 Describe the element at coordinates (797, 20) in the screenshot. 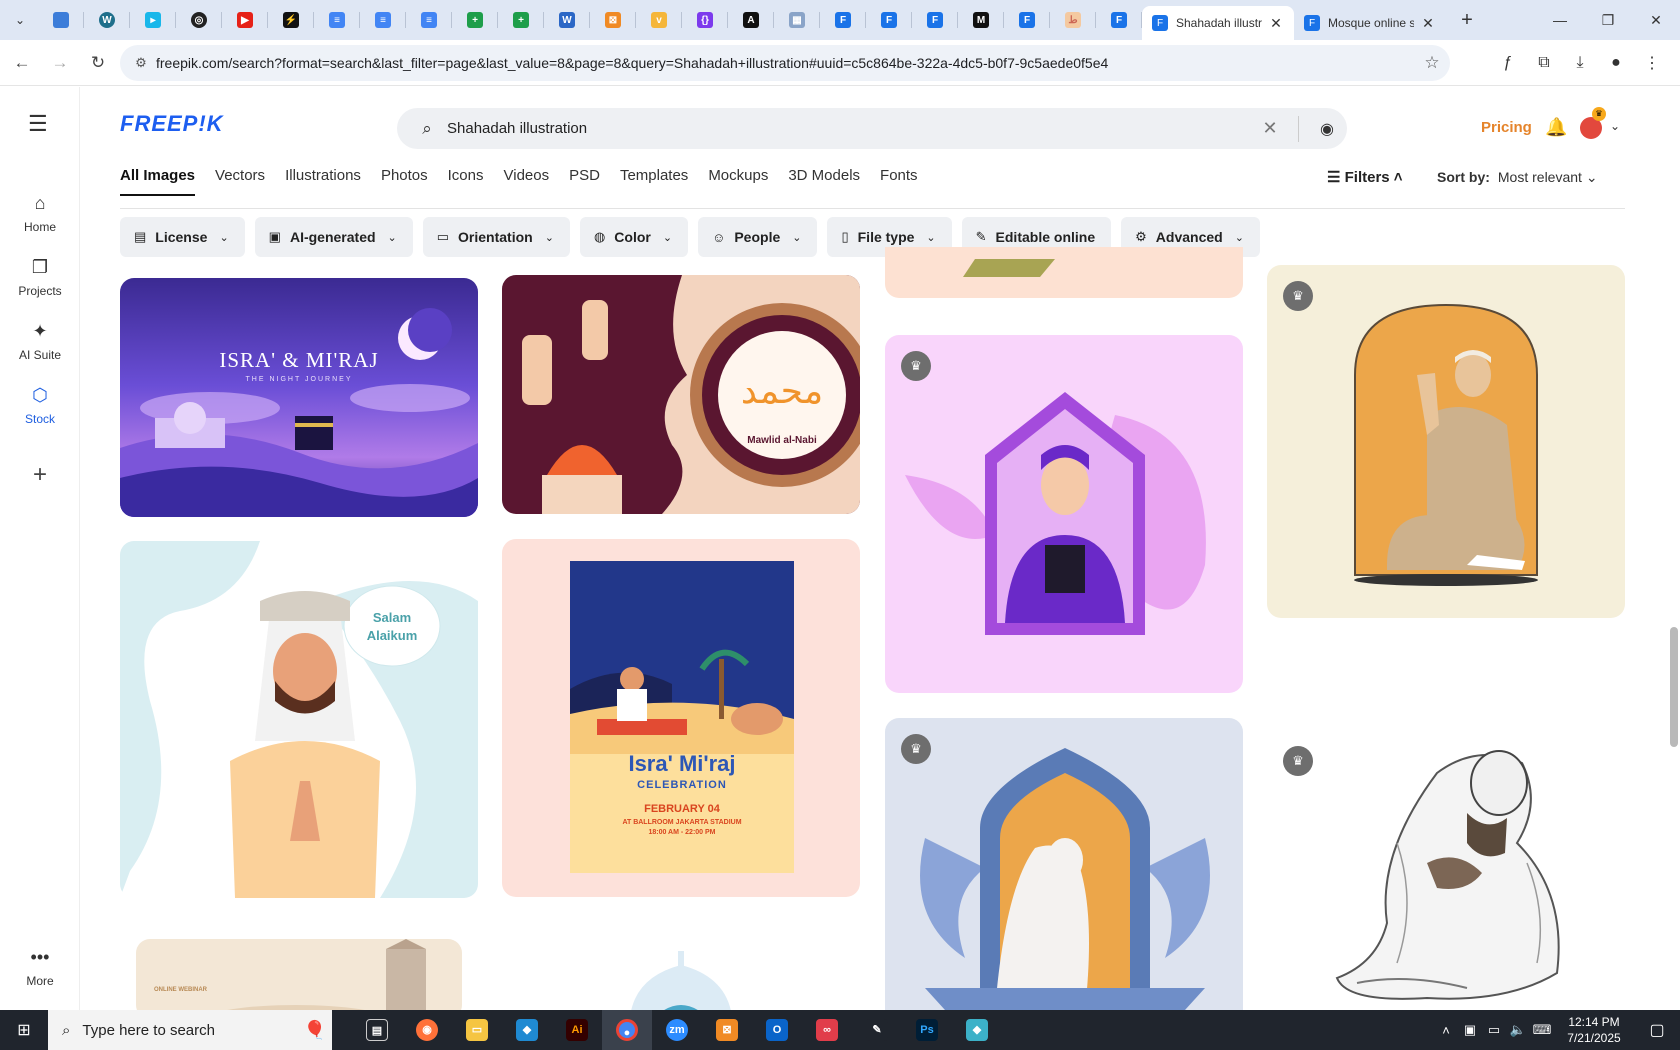

I see `pinned-tab: ▦` at that location.